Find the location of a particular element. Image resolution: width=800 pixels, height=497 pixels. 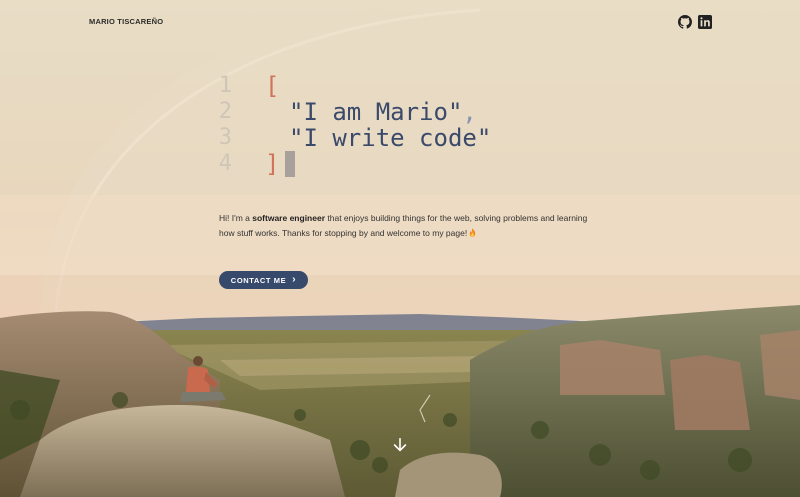

code-line-1: "I am Mario", is located at coordinates (383, 112).